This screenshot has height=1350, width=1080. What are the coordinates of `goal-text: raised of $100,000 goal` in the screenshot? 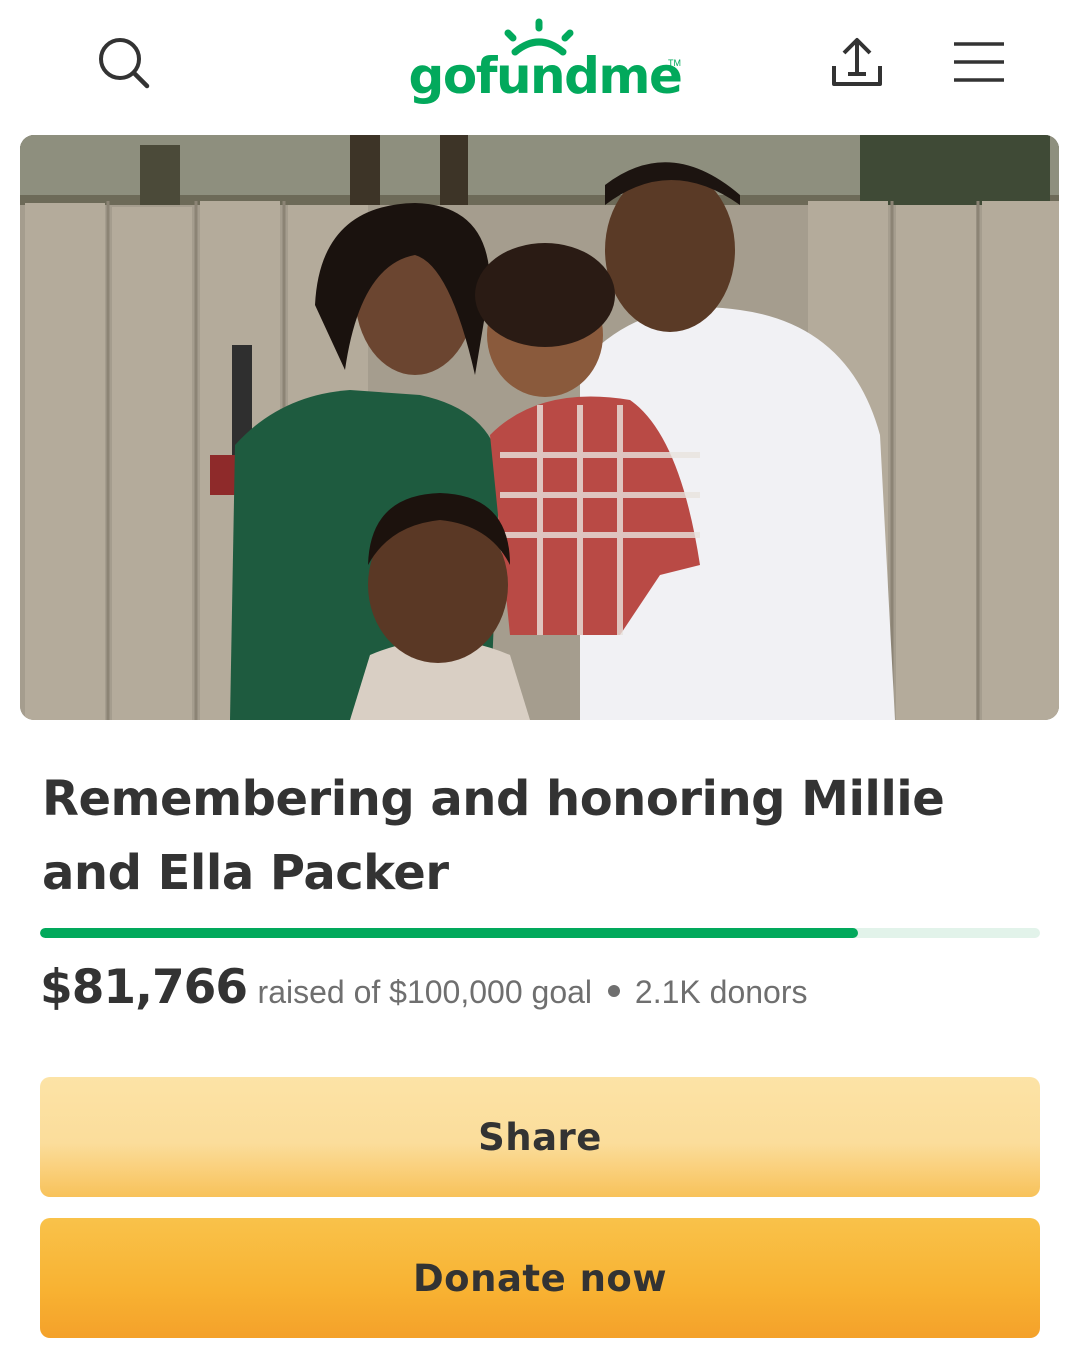 It's located at (425, 992).